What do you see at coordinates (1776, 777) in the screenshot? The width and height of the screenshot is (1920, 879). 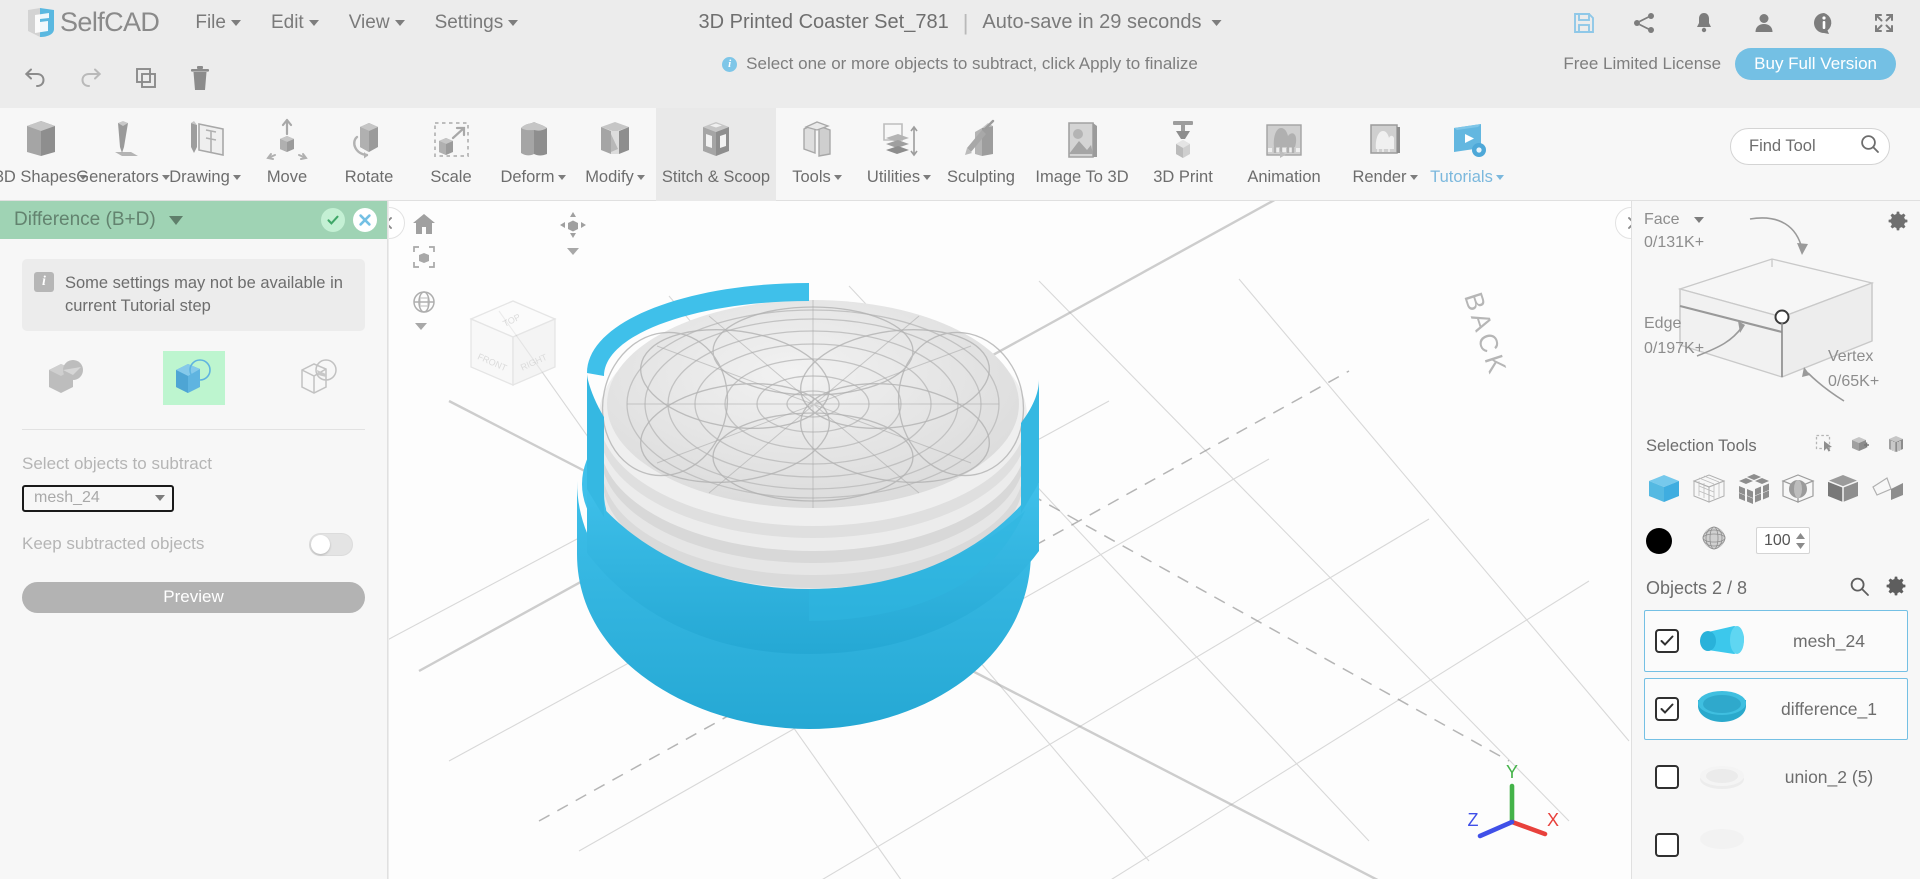 I see `list-item: union_2 (5)` at bounding box center [1776, 777].